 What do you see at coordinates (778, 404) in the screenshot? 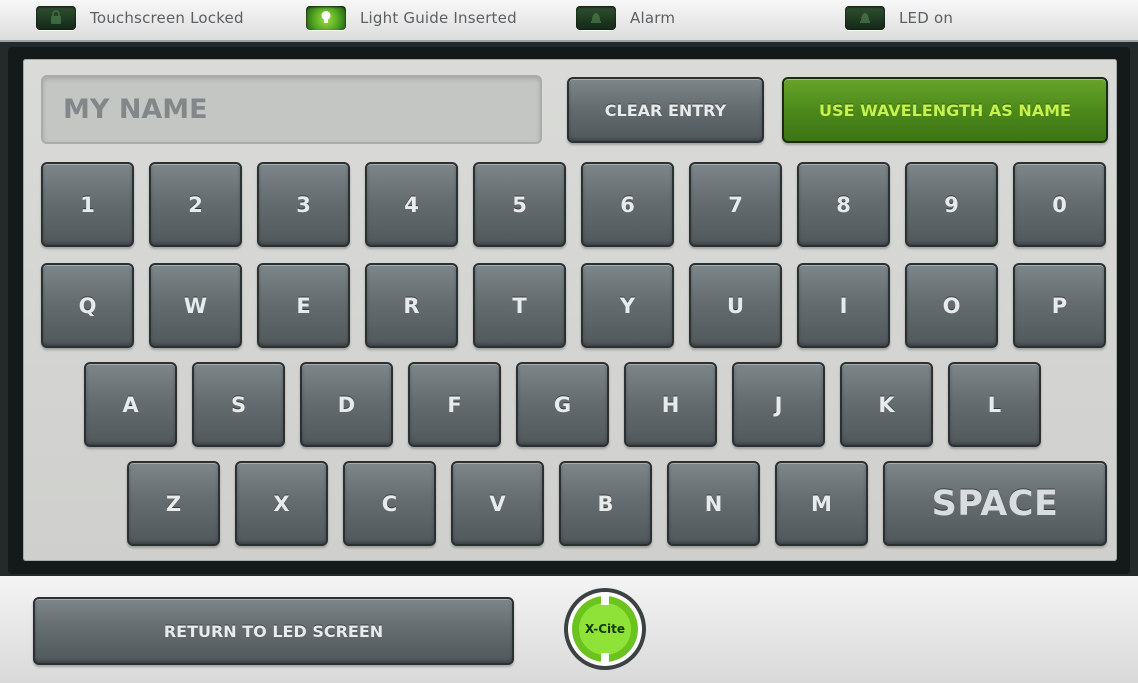
I see `key-j: J` at bounding box center [778, 404].